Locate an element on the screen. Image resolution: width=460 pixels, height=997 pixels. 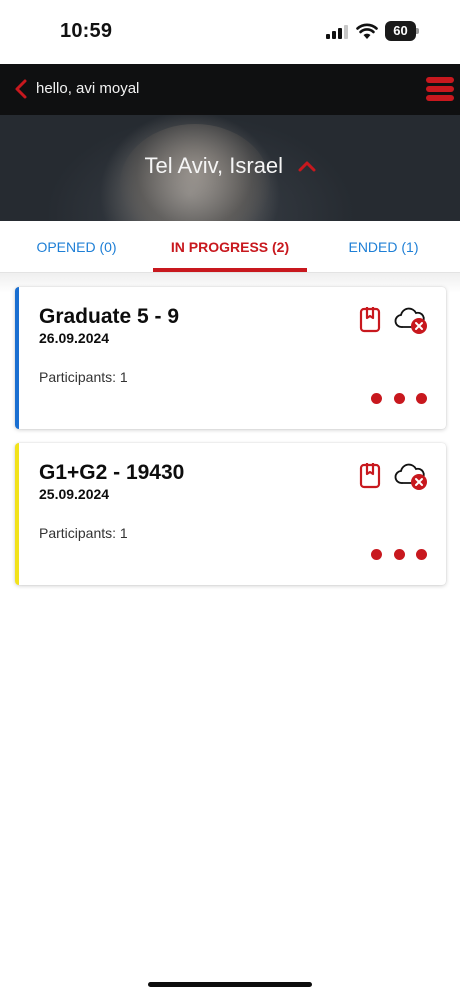
greeting-text: hello, avi moyal is located at coordinates (88, 88).